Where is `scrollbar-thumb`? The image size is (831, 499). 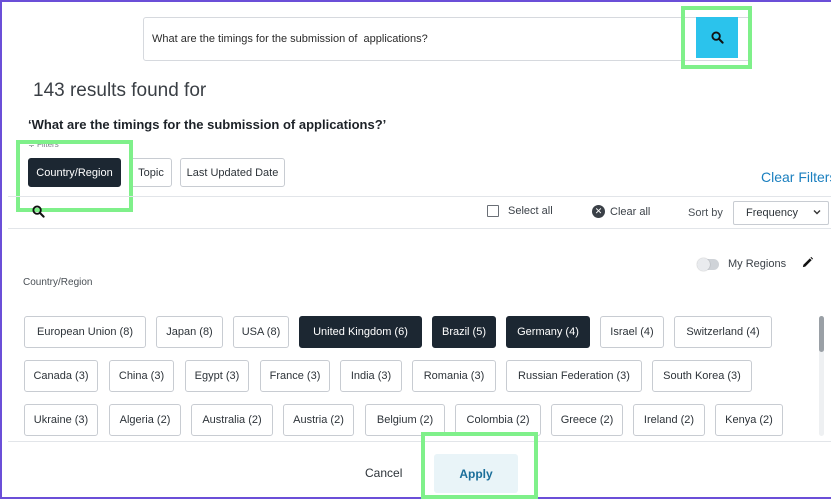 scrollbar-thumb is located at coordinates (821, 334).